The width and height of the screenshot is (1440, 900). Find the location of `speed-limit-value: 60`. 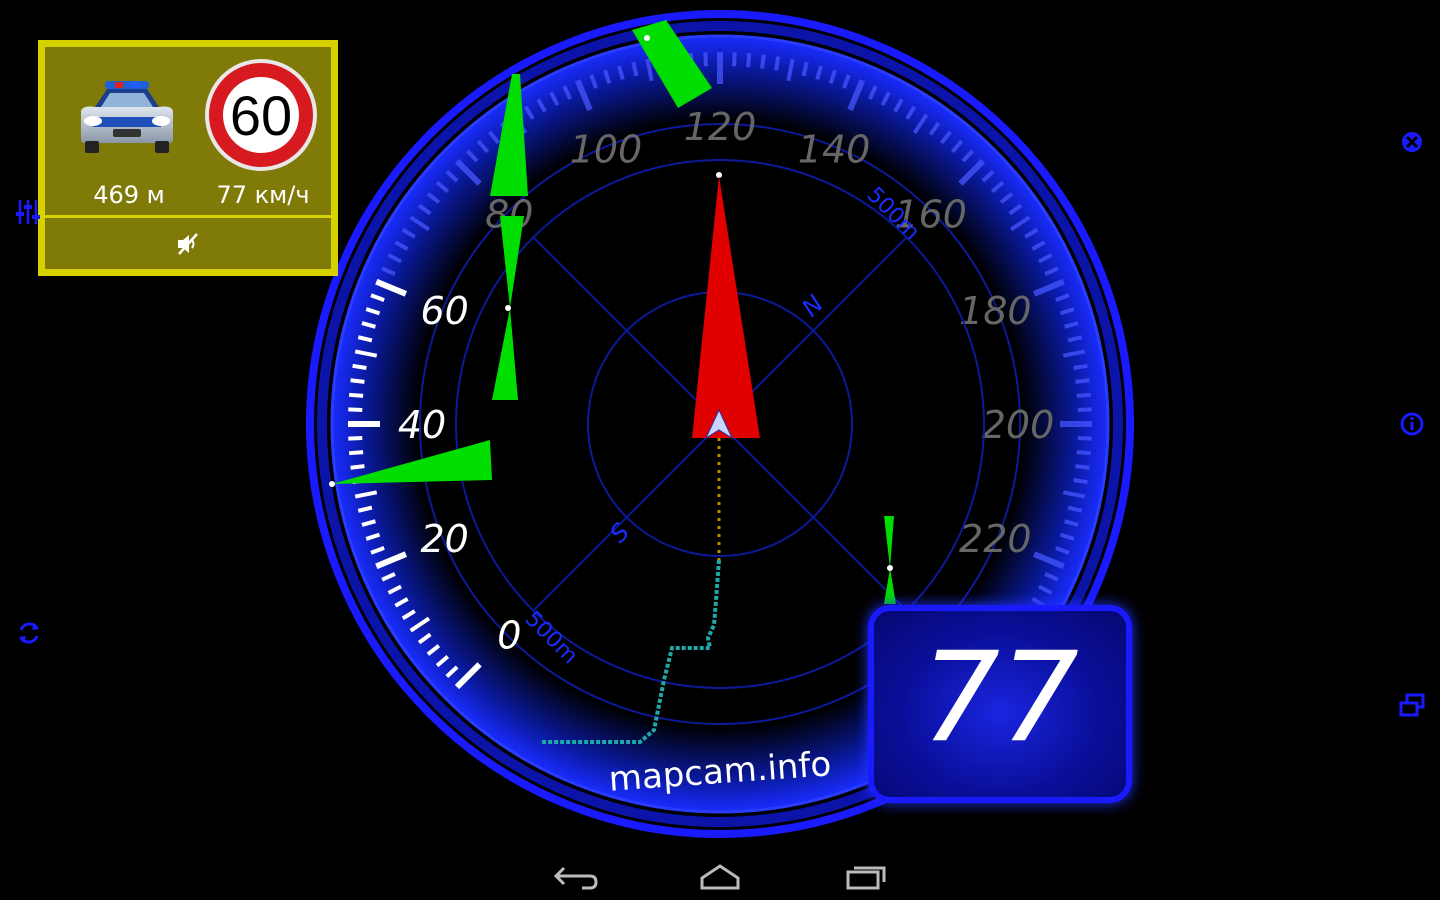

speed-limit-value: 60 is located at coordinates (261, 115).